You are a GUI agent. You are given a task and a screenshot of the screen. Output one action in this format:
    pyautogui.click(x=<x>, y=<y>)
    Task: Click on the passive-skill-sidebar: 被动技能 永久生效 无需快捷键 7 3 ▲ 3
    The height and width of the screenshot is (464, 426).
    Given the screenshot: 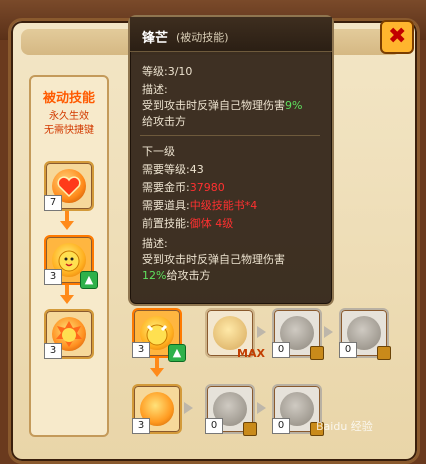 What is the action you would take?
    pyautogui.click(x=69, y=256)
    